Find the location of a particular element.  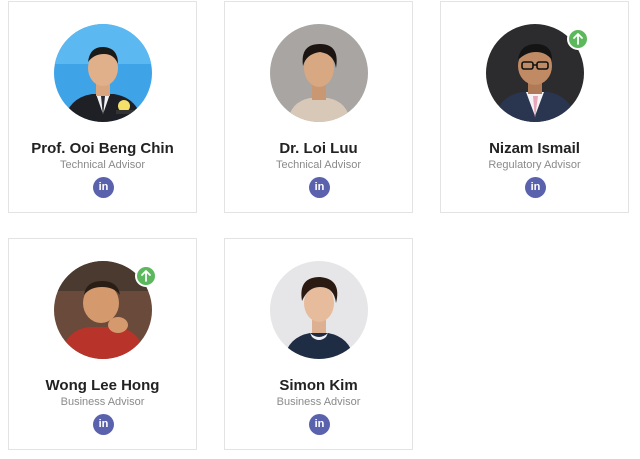

team-card: Prof. Ooi Beng Chin Technical Advisor in is located at coordinates (102, 107).